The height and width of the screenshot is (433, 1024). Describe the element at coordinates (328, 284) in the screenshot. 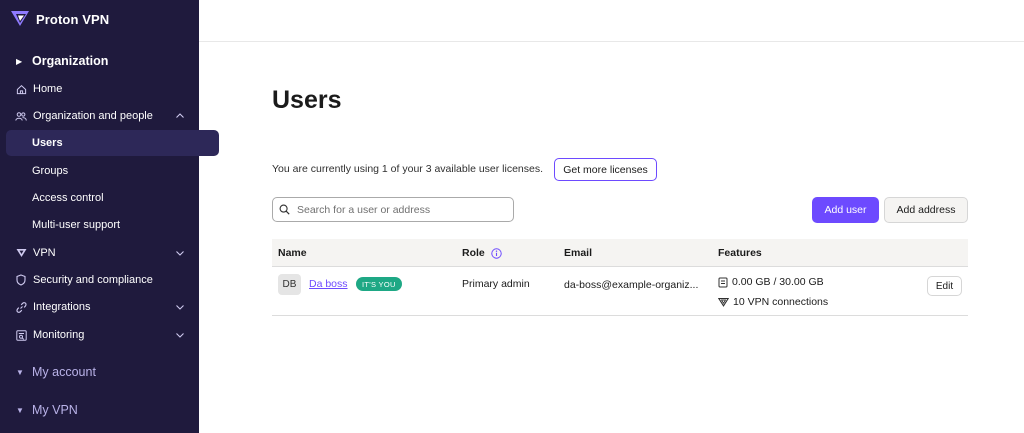

I see `user-name-link: Da boss` at that location.